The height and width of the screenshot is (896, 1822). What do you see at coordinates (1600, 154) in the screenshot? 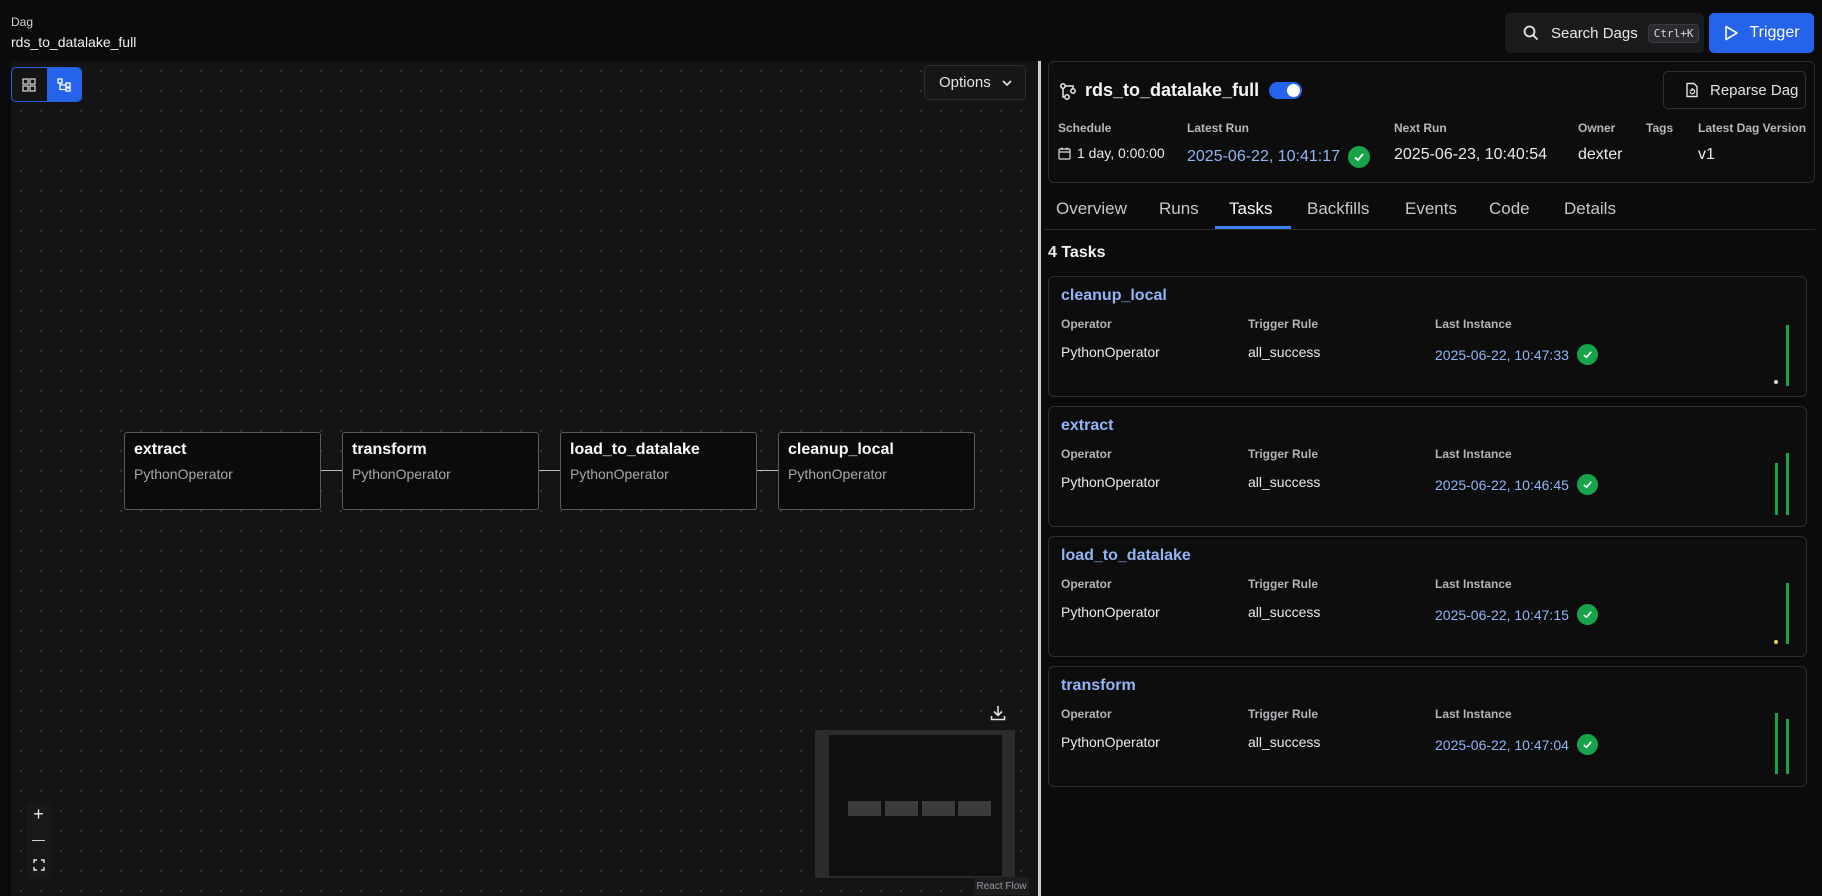
I see `owner-value: dexter` at bounding box center [1600, 154].